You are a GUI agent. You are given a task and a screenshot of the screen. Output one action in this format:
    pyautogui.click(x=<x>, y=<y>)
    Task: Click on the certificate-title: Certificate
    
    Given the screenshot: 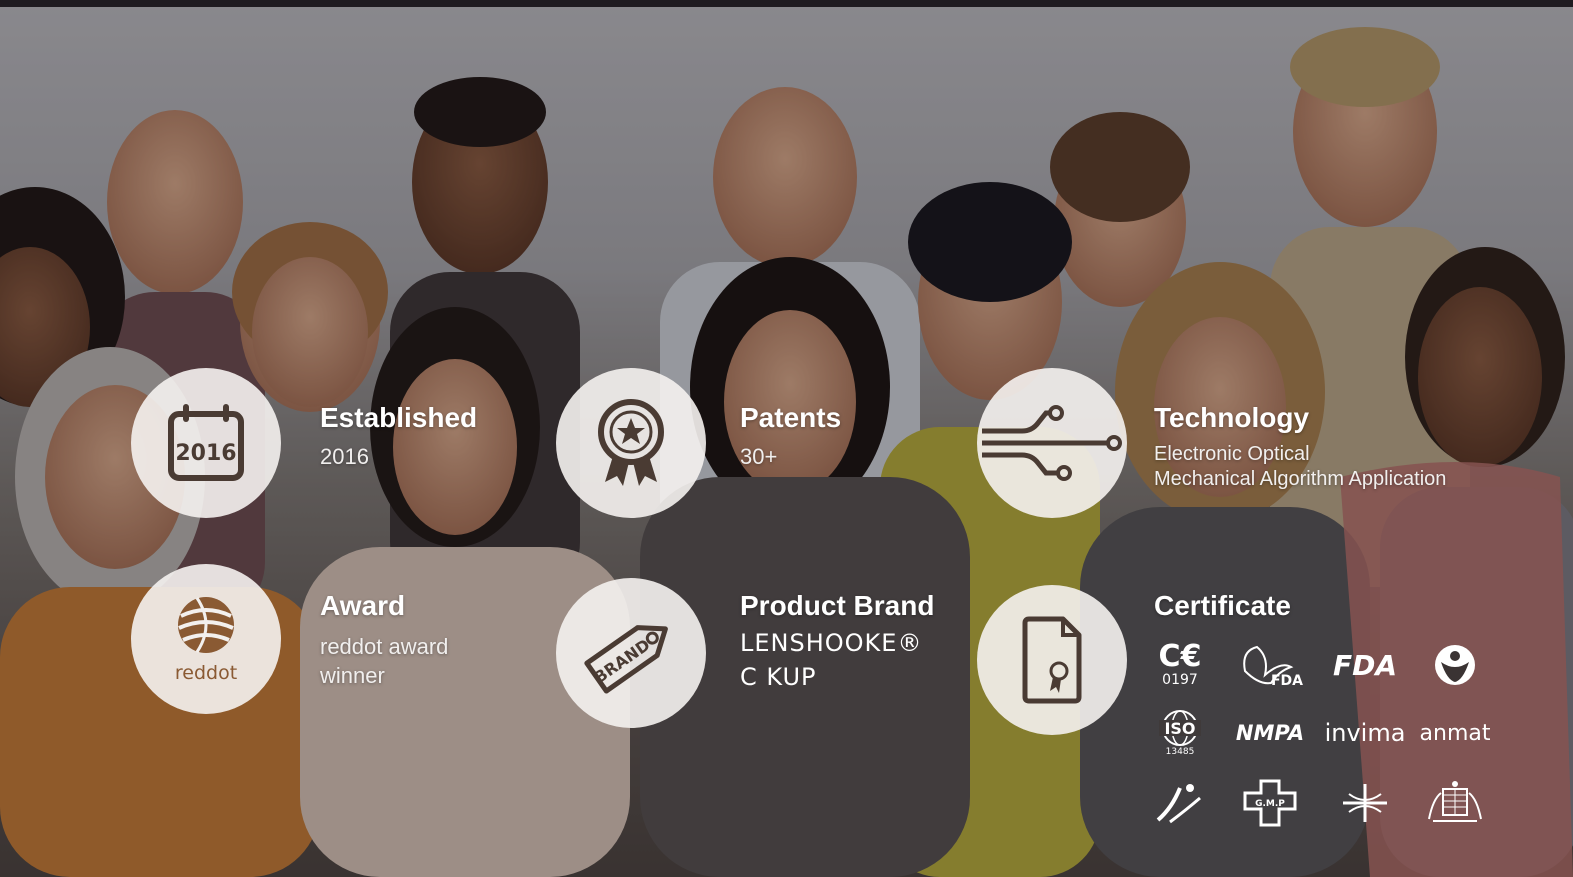 What is the action you would take?
    pyautogui.click(x=1222, y=605)
    